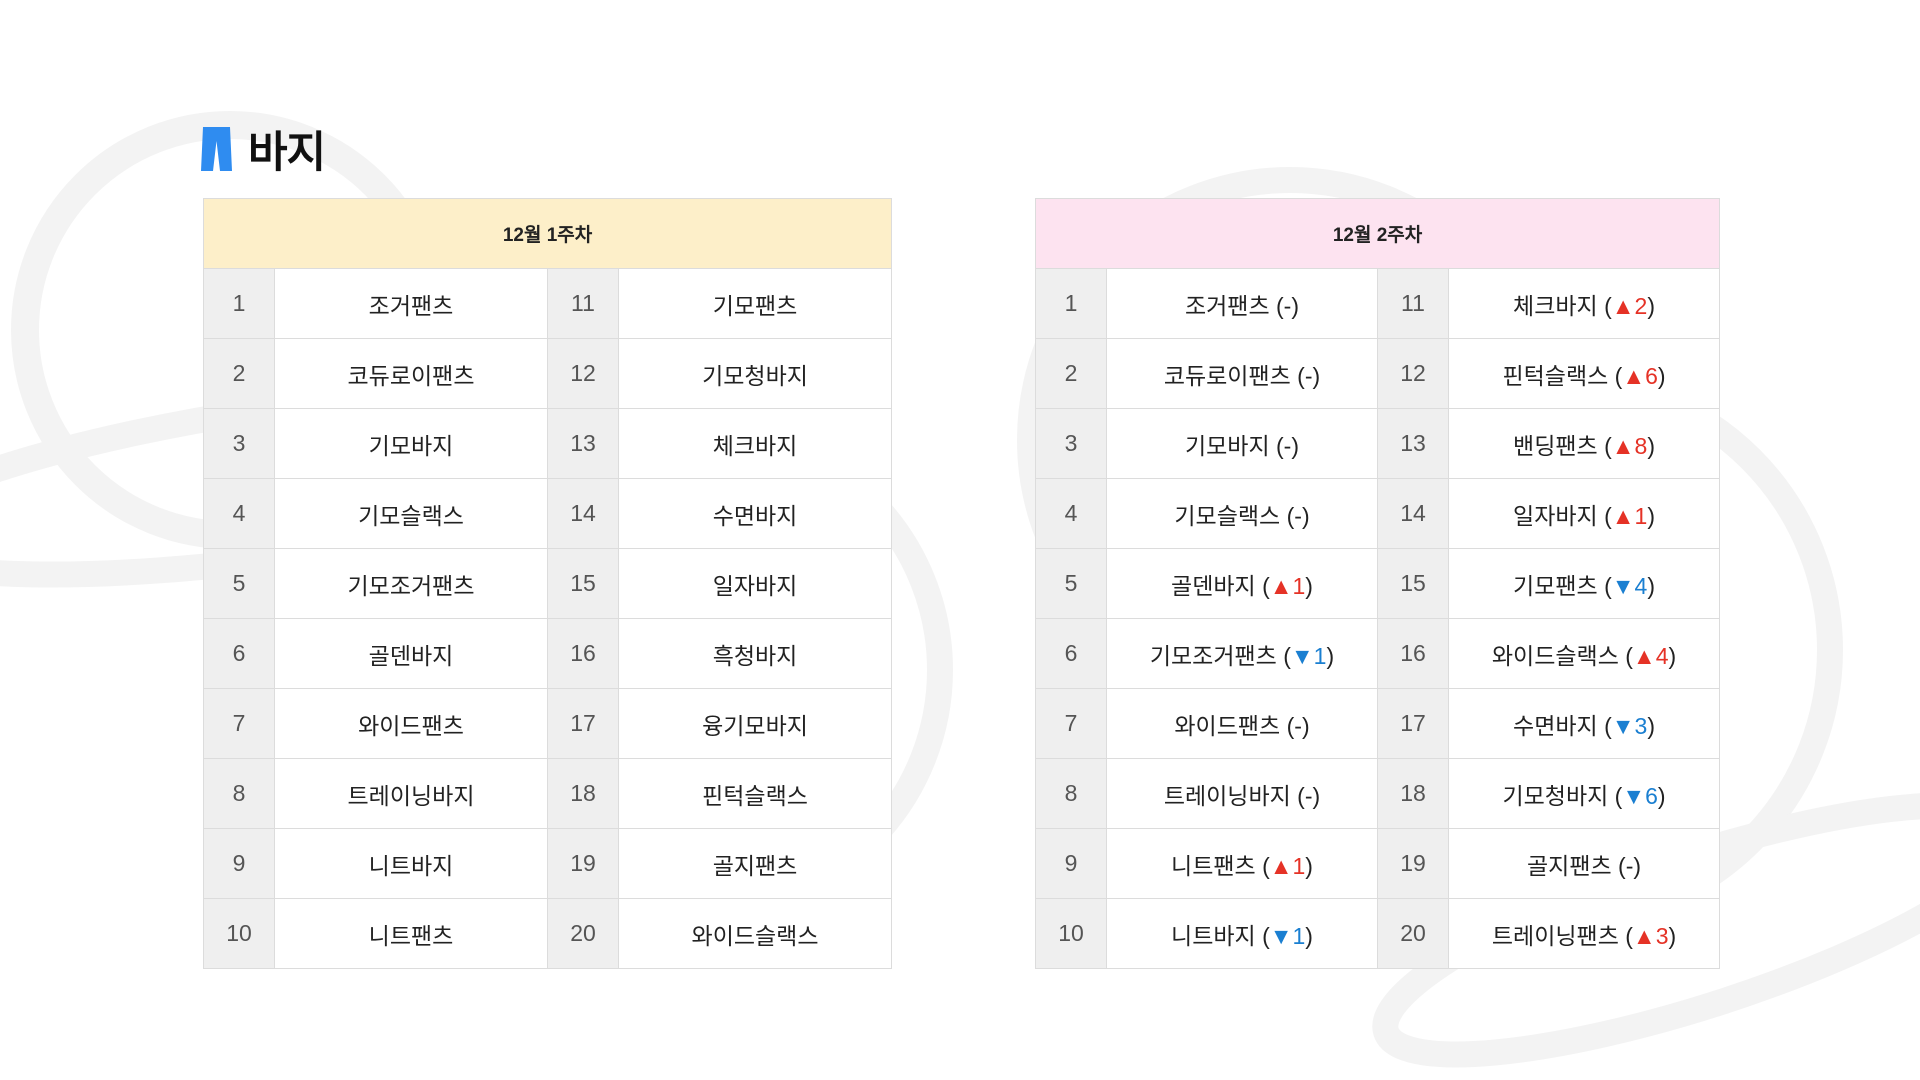 The height and width of the screenshot is (1080, 1920). I want to click on ranking-item-name: 트레이닝팬츠, so click(1555, 935).